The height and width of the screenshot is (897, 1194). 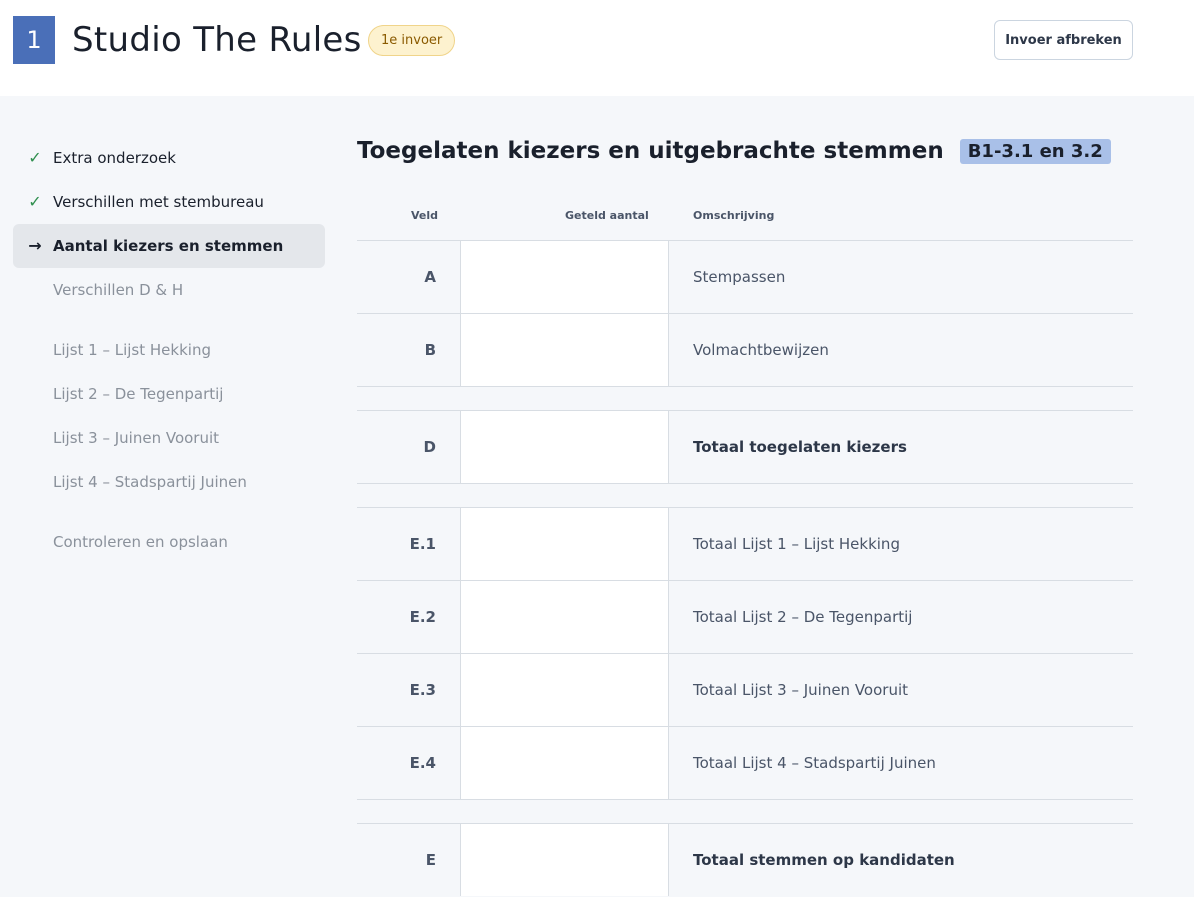 What do you see at coordinates (564, 544) in the screenshot?
I see `count-input-e1` at bounding box center [564, 544].